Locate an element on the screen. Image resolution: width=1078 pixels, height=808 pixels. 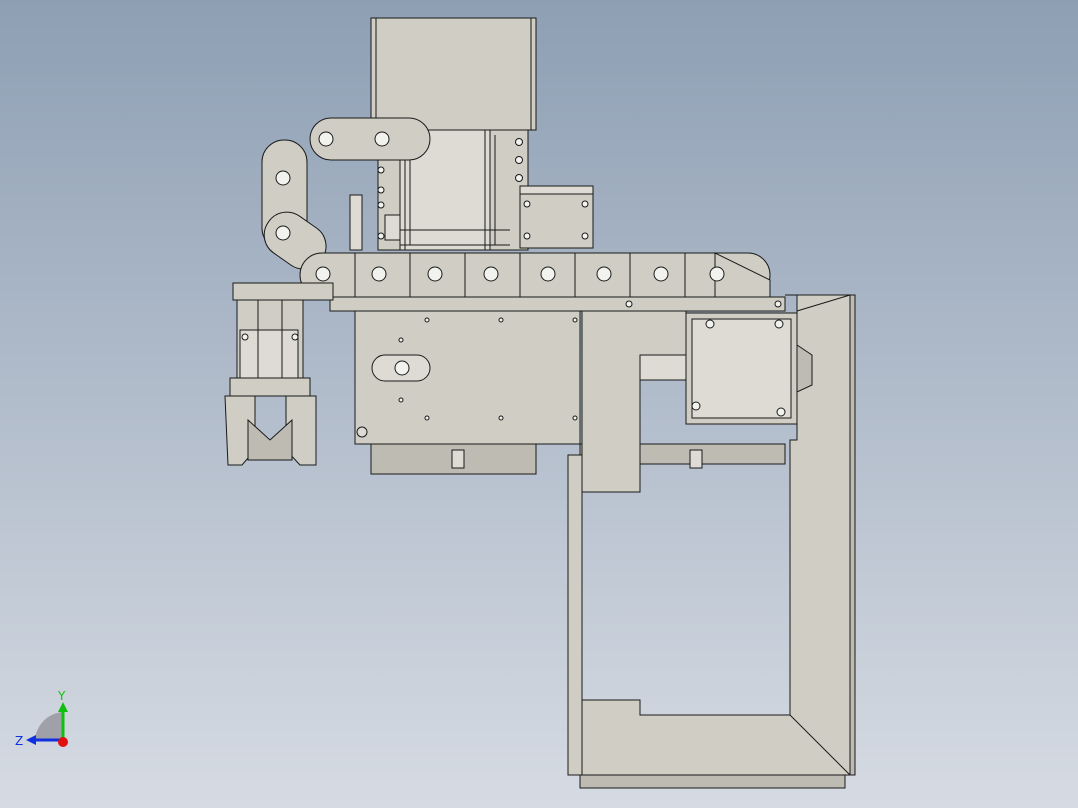
z-axis-label: Z is located at coordinates (19, 741).